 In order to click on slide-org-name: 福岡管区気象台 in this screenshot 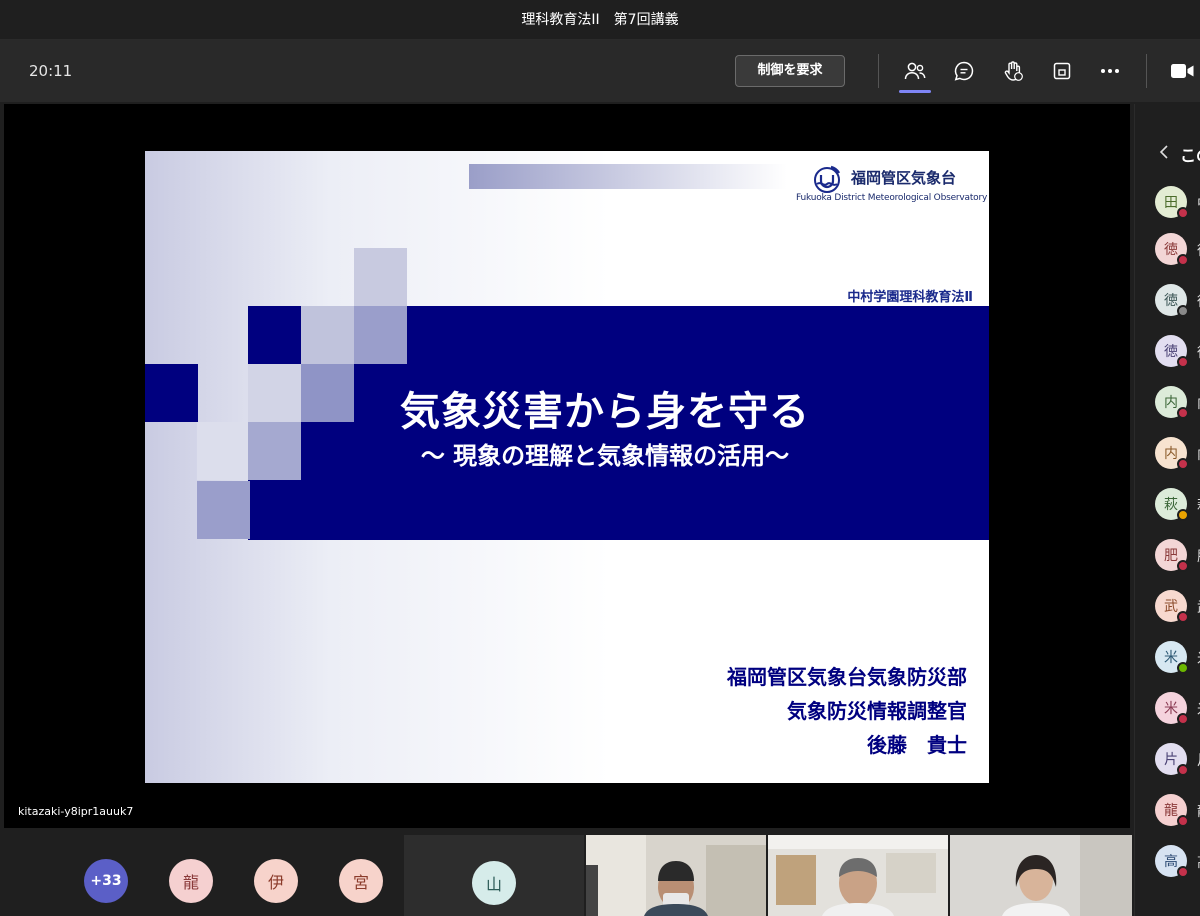, I will do `click(904, 178)`.